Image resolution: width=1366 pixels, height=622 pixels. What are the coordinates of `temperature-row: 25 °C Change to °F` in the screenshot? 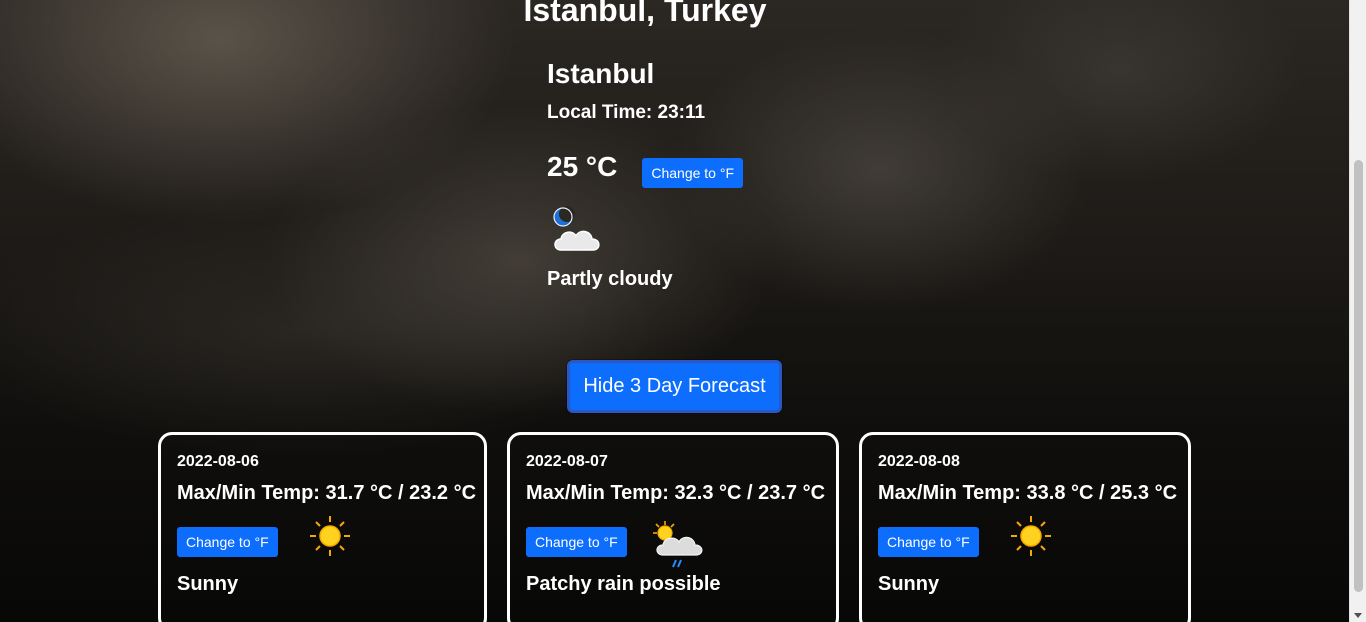 It's located at (645, 167).